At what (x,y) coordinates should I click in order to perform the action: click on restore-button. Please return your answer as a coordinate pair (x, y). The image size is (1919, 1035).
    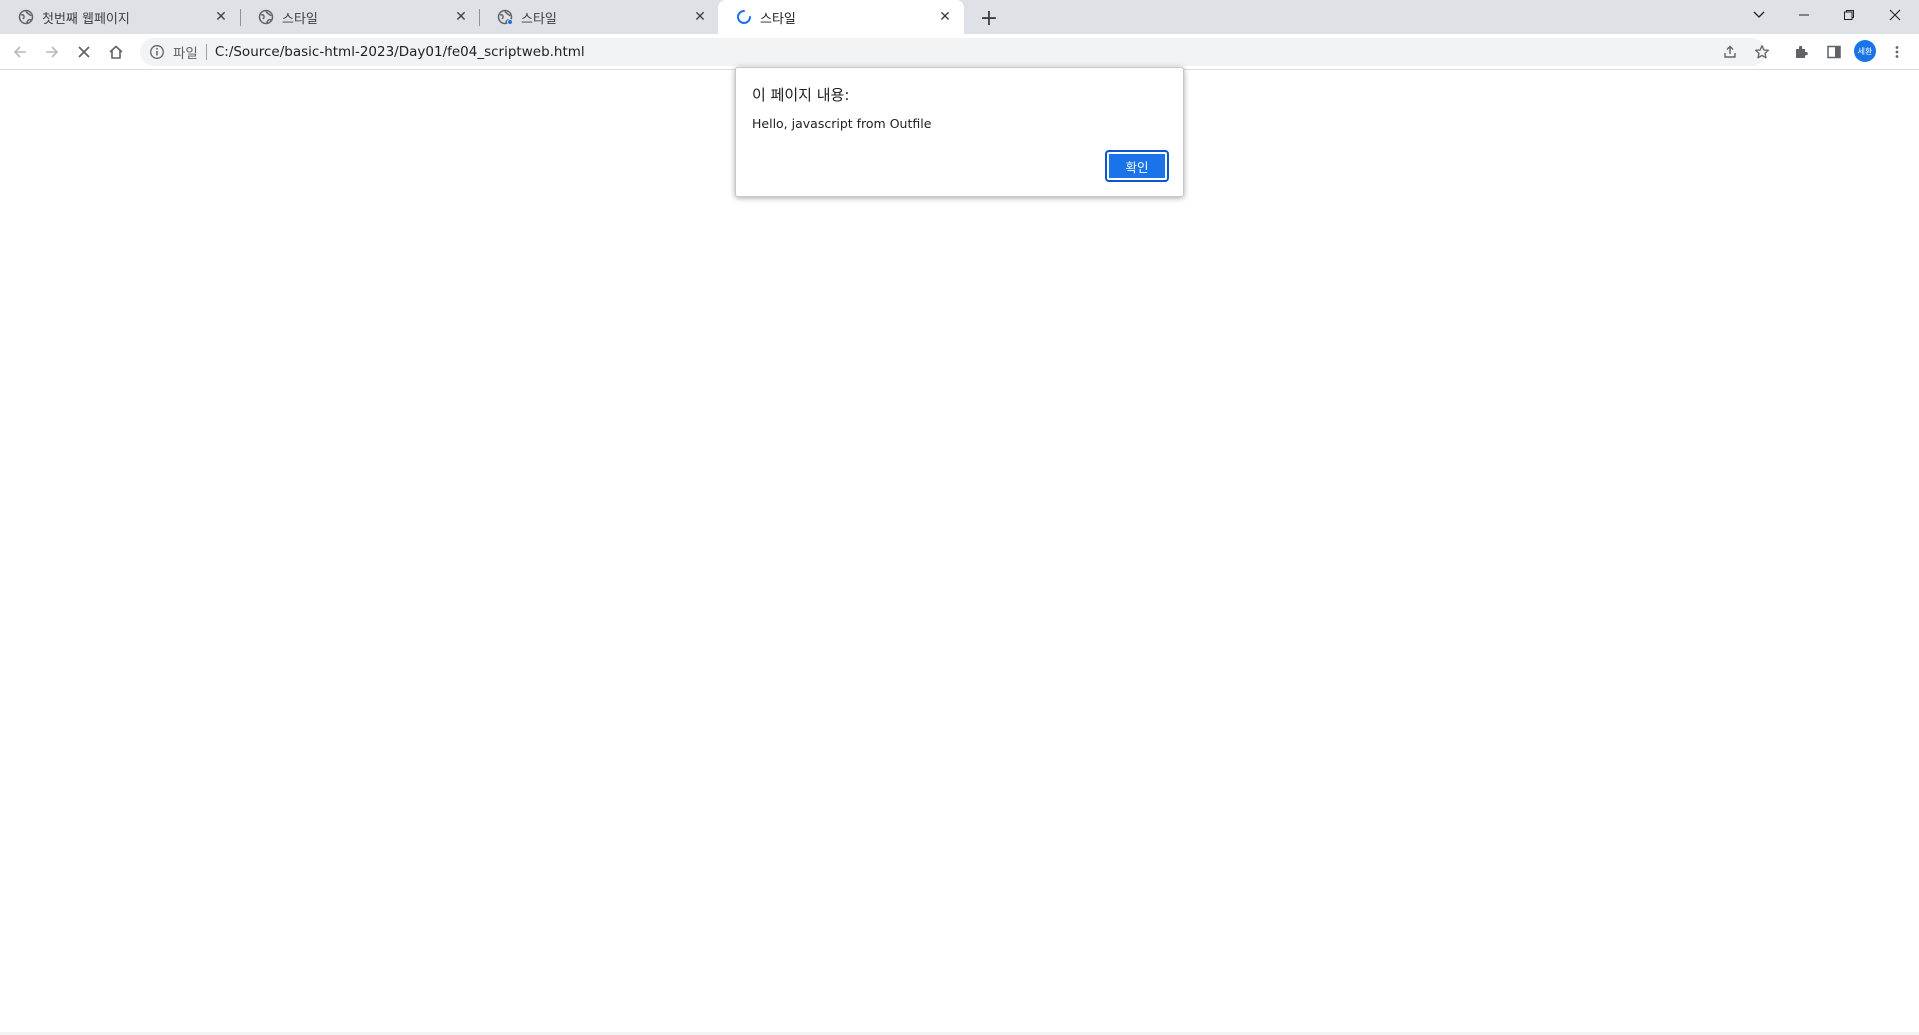
    Looking at the image, I should click on (1849, 15).